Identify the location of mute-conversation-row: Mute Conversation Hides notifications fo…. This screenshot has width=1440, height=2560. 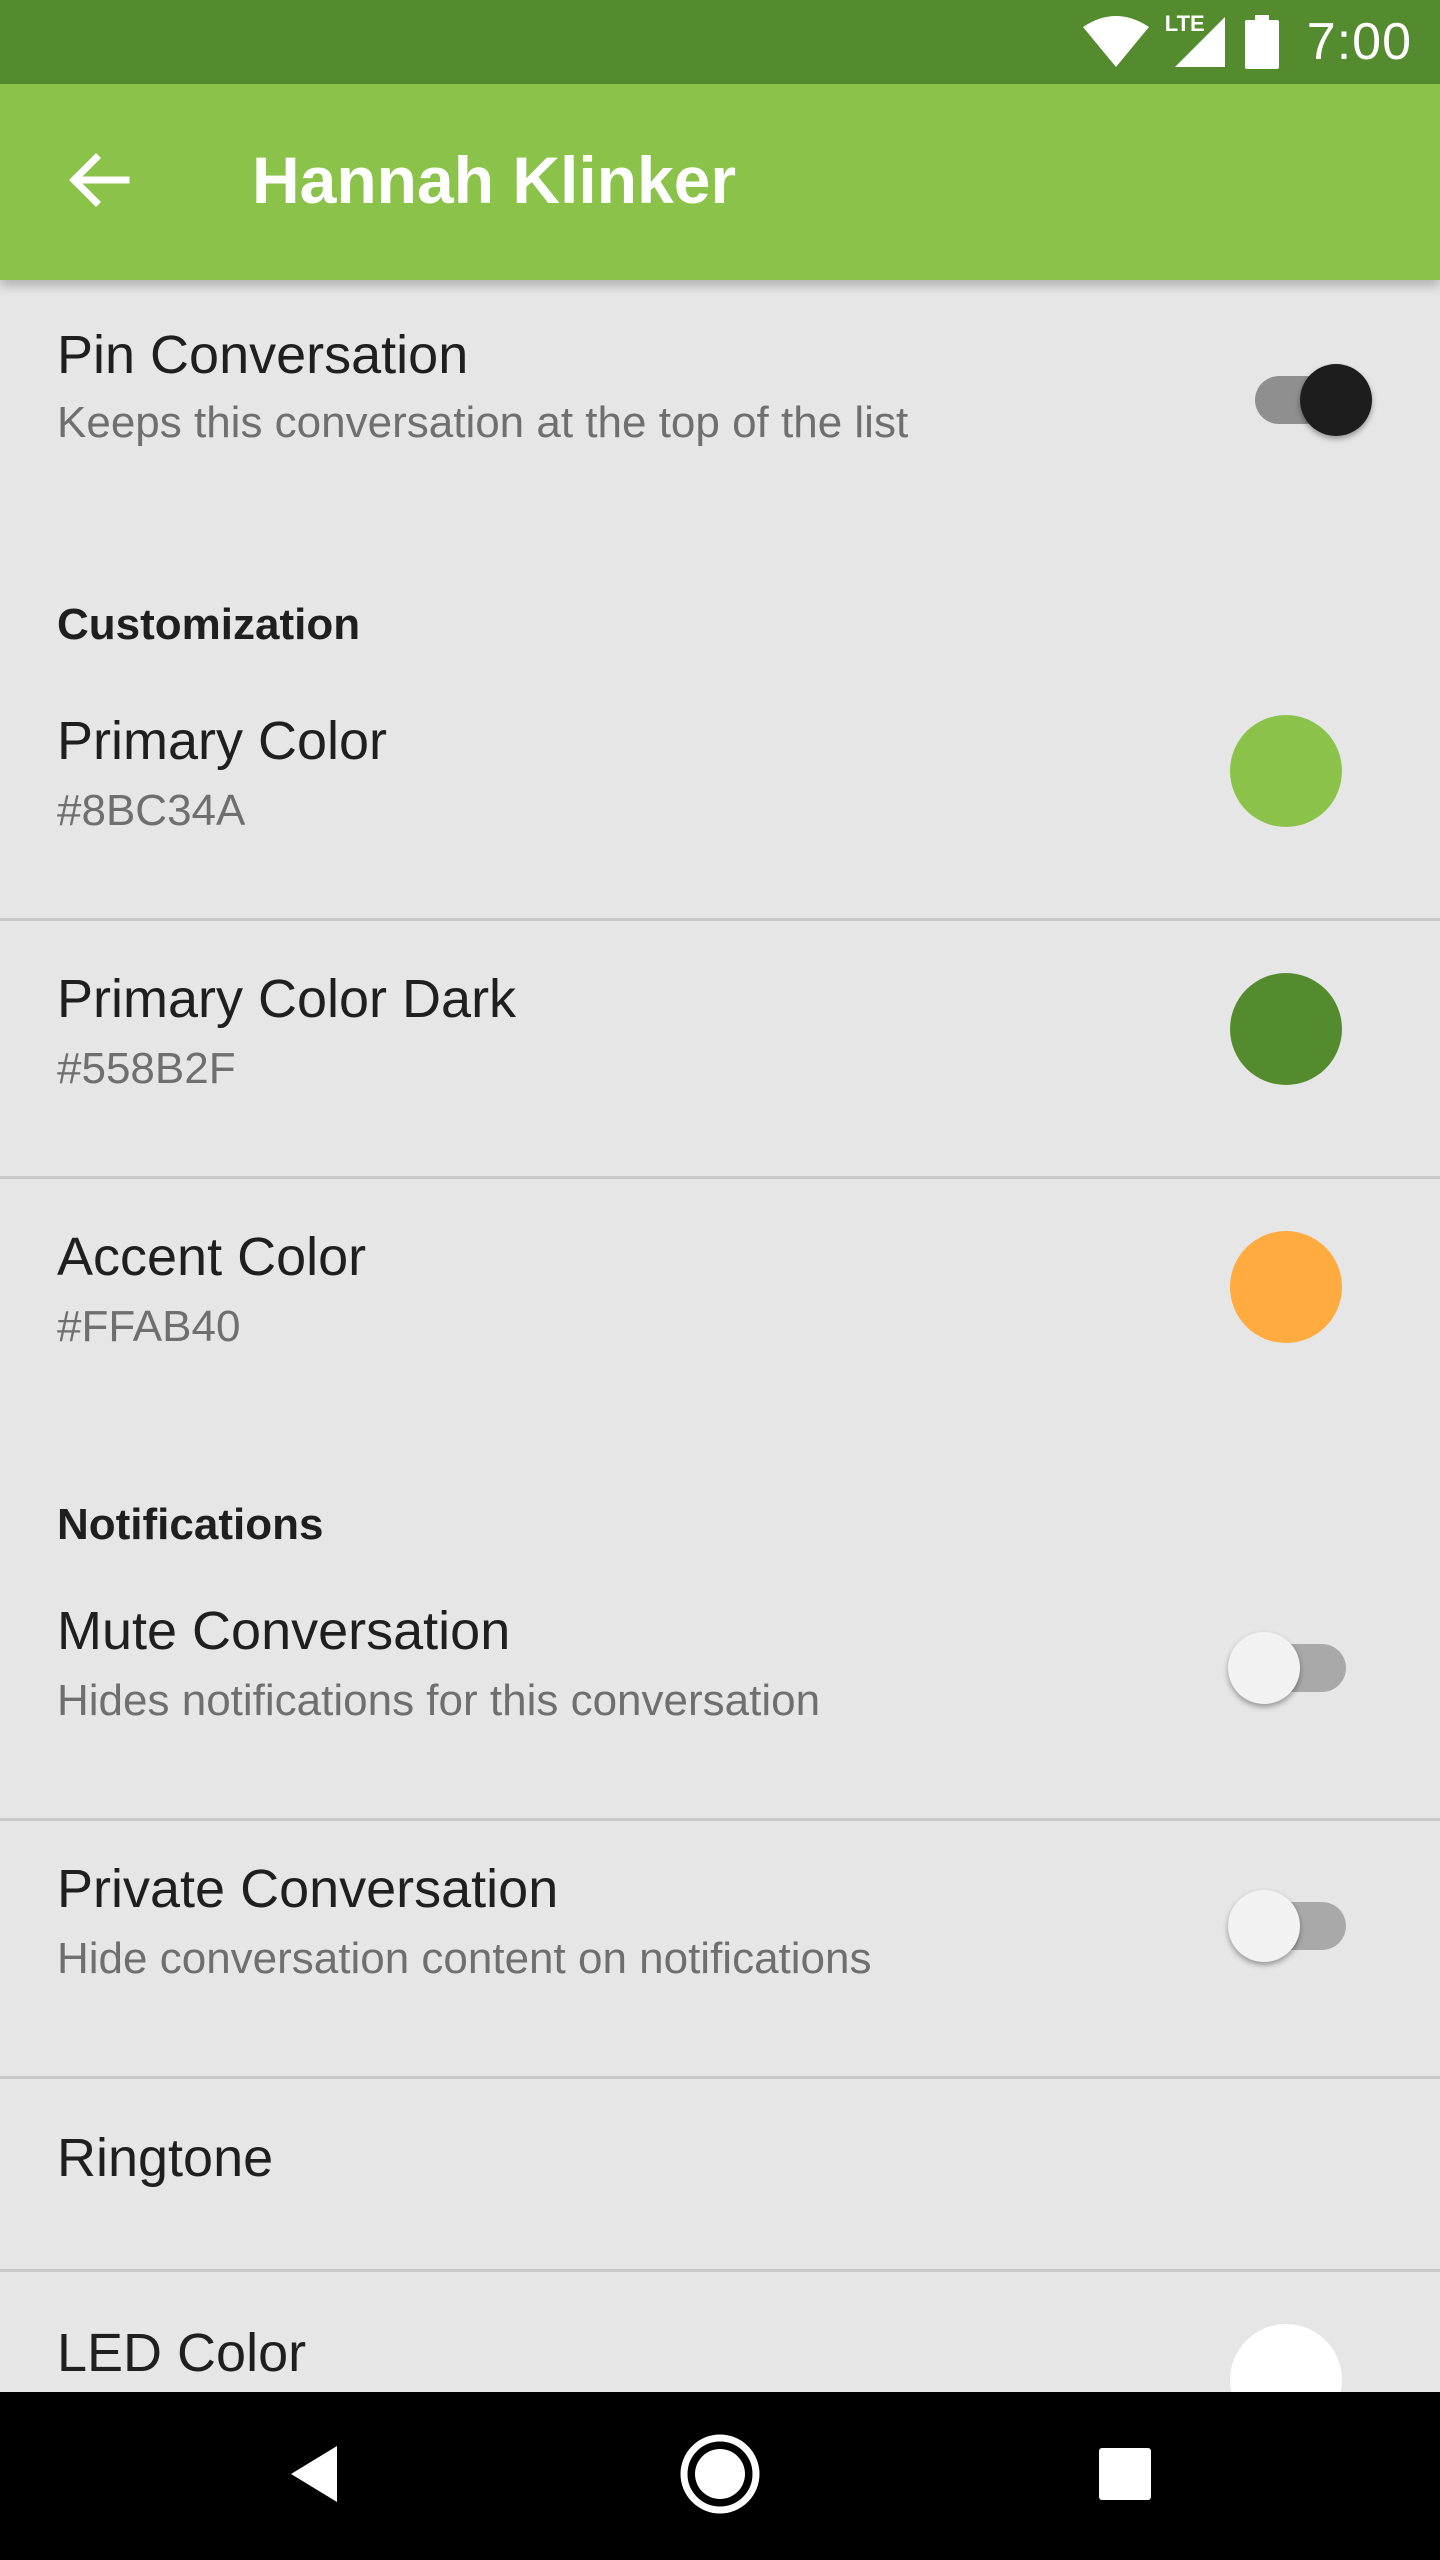
(720, 1700).